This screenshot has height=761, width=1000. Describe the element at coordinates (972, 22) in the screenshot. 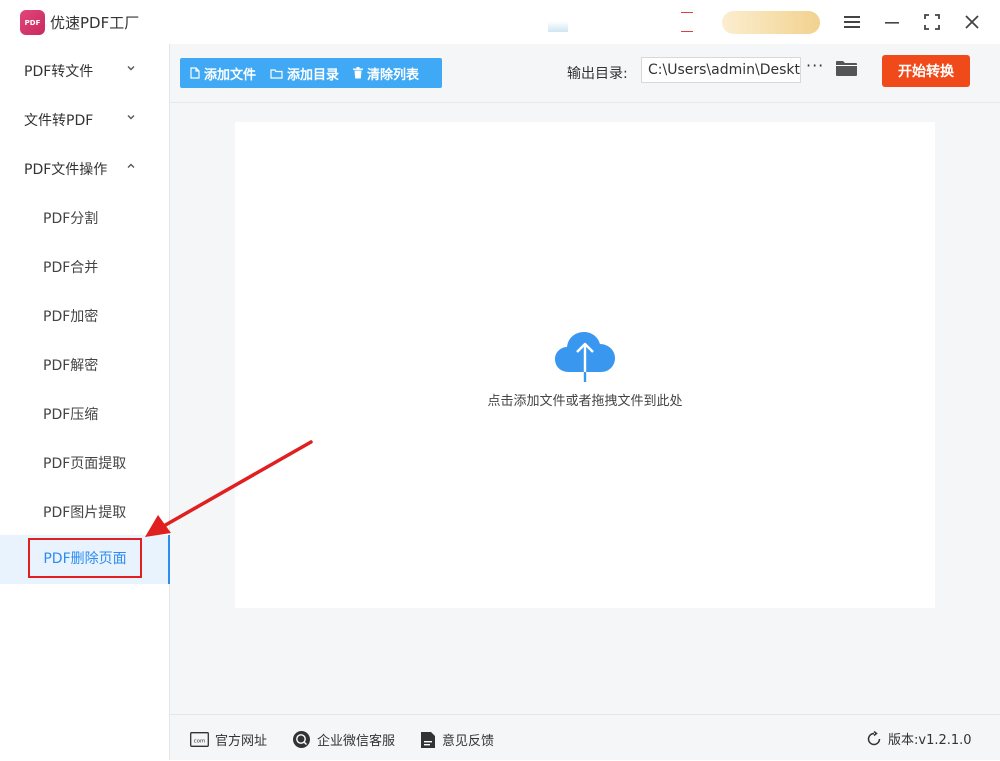

I see `close-icon` at that location.